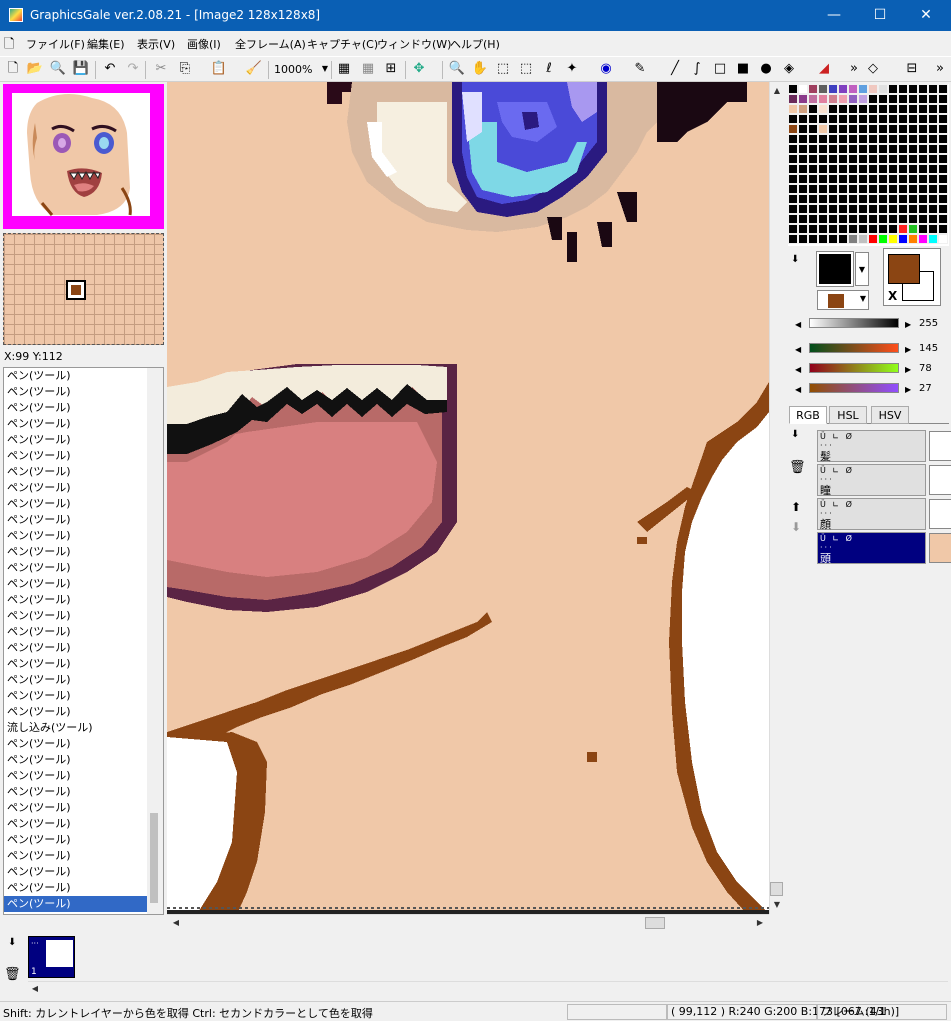 Image resolution: width=951 pixels, height=1021 pixels. Describe the element at coordinates (697, 69) in the screenshot. I see `curve-tool-icon: ∫` at that location.